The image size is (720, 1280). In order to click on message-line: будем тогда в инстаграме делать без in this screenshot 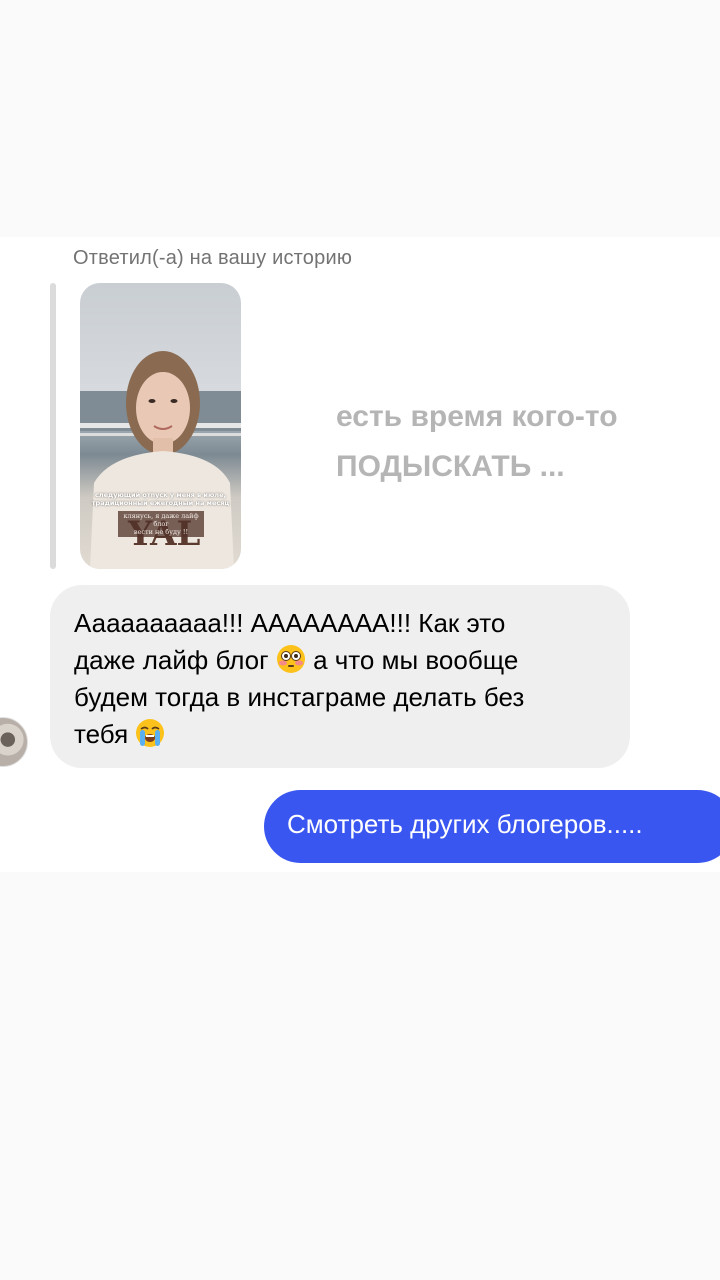, I will do `click(299, 697)`.